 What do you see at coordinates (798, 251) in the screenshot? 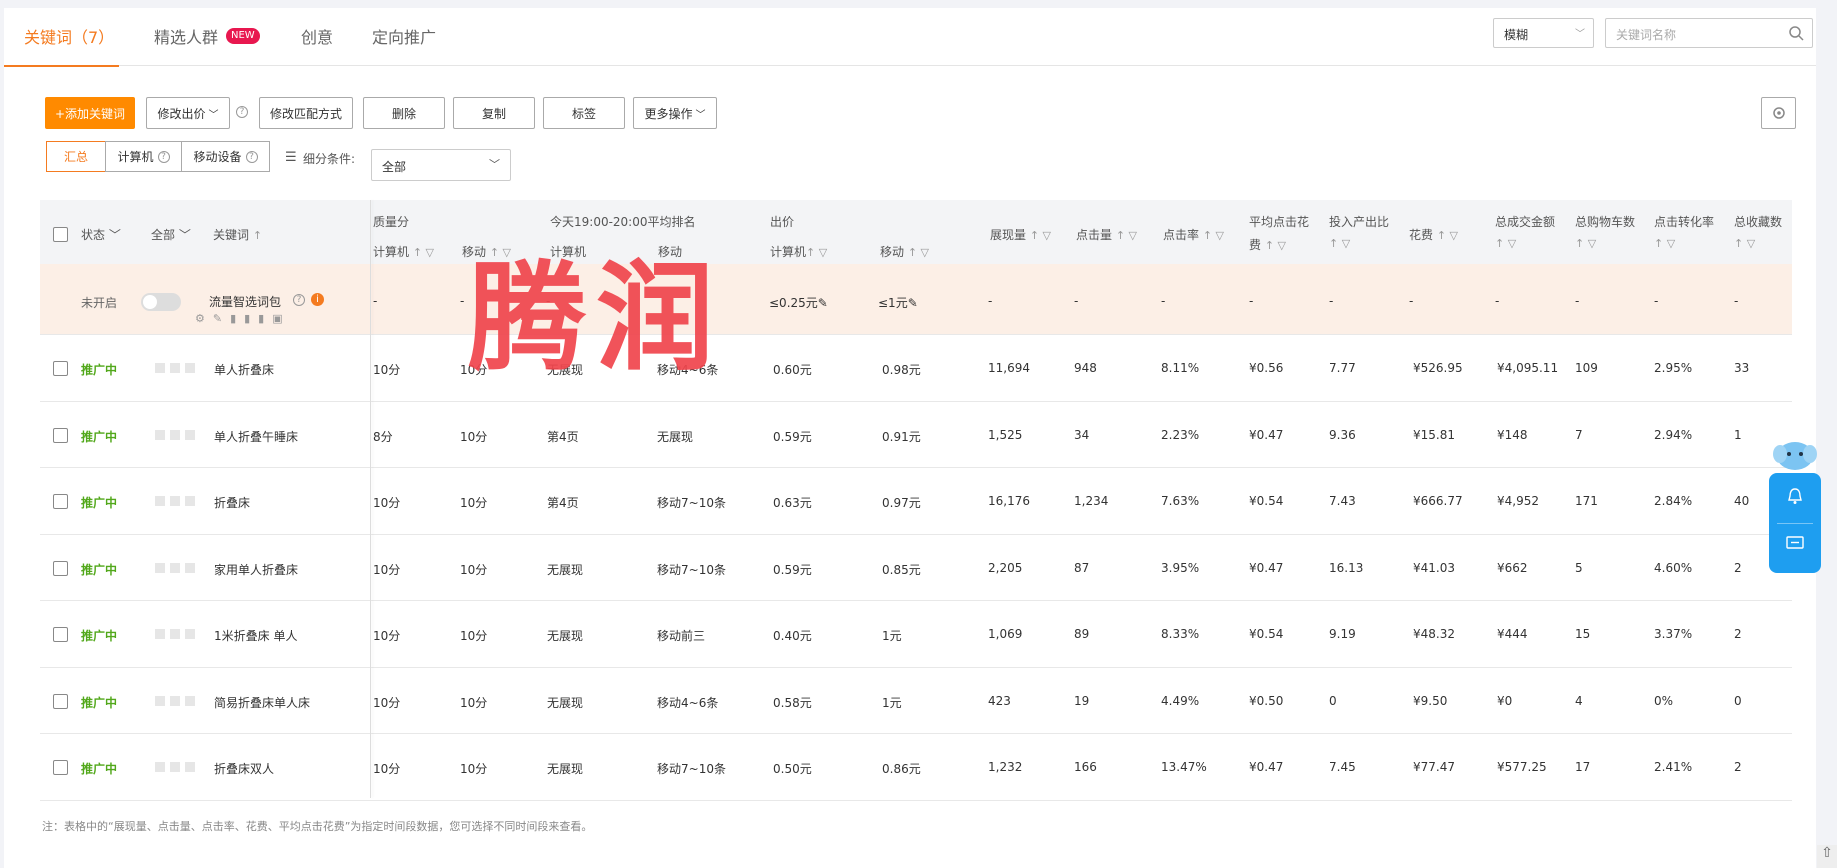
I see `header-bid-pc: 计算机↑ ▽` at bounding box center [798, 251].